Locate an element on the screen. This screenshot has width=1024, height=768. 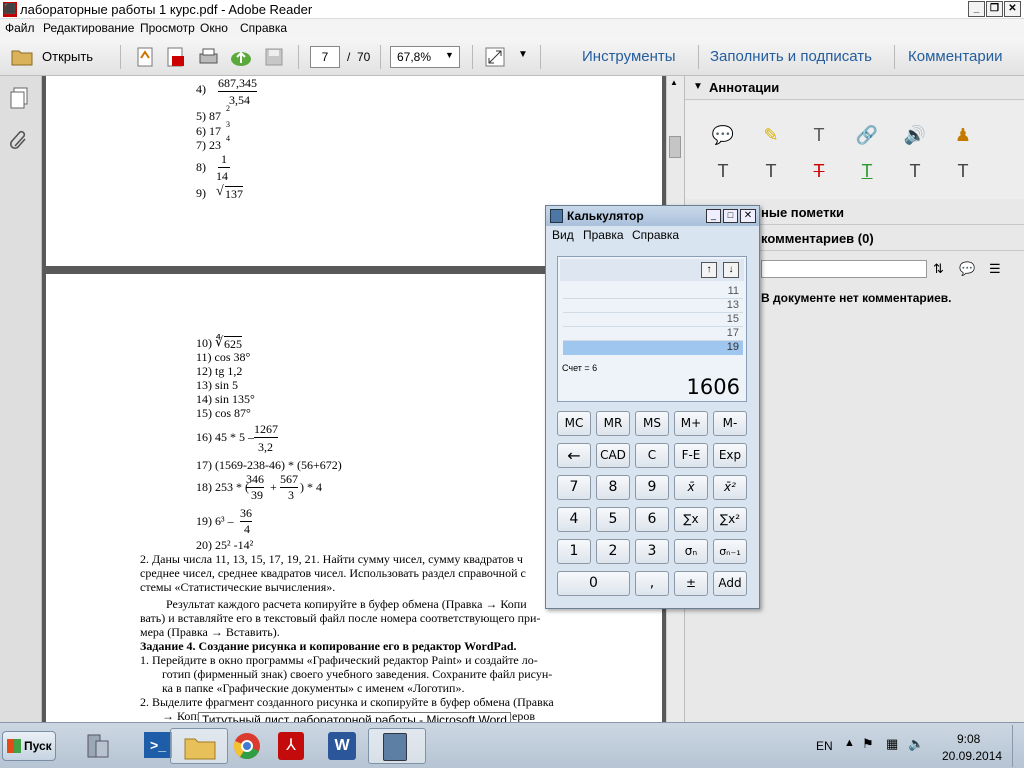
volume-icon: 🔈 is located at coordinates (916, 744).